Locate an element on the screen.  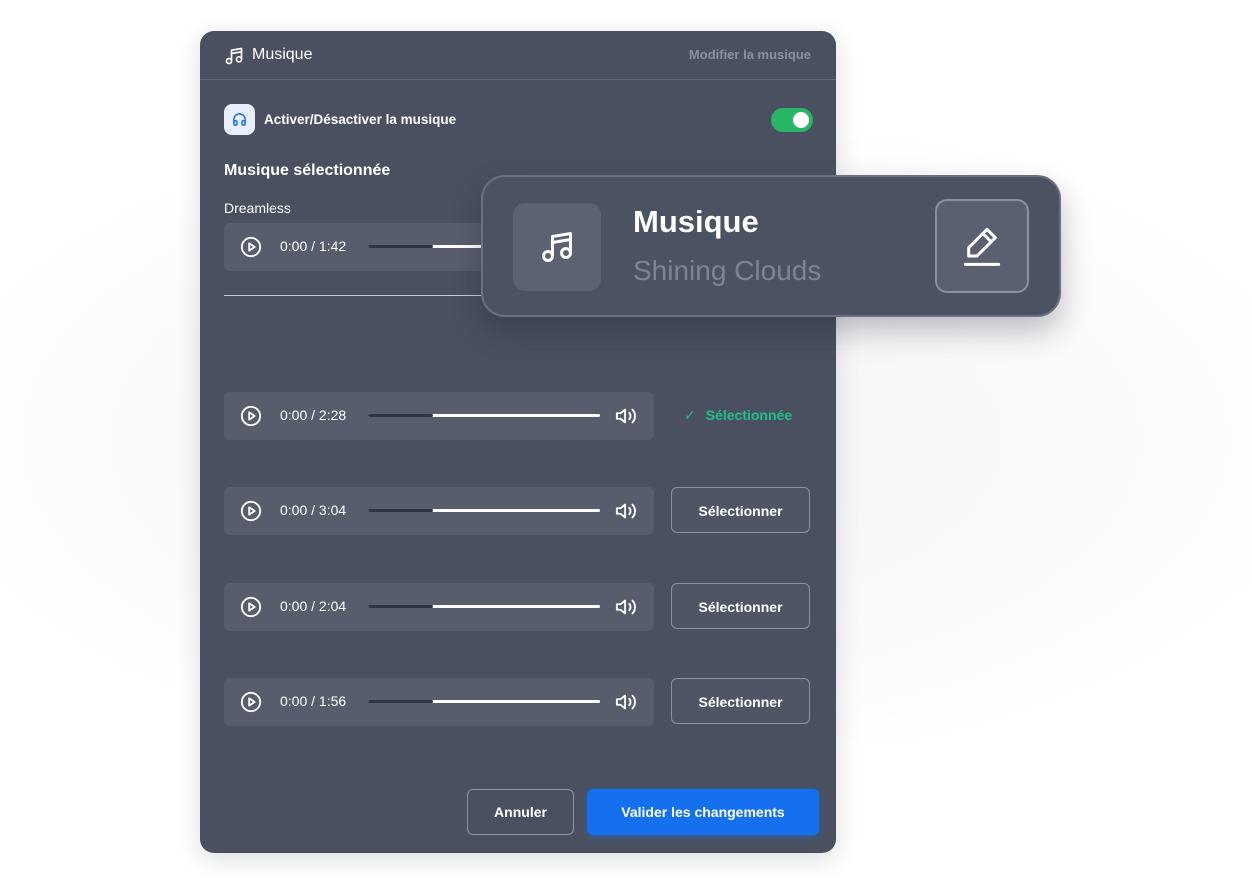
track-time: 0:00 / 2:04 is located at coordinates (313, 606).